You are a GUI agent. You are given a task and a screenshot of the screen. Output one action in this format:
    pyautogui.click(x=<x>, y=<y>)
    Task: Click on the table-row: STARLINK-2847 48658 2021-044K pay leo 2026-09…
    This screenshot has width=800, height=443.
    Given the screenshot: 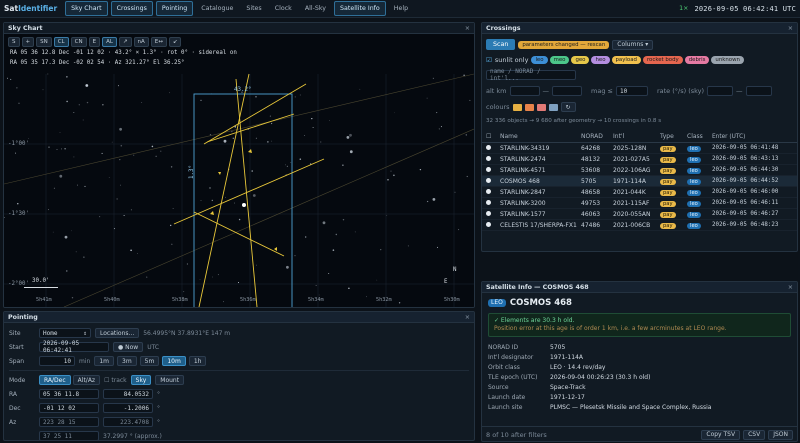 What is the action you would take?
    pyautogui.click(x=639, y=192)
    